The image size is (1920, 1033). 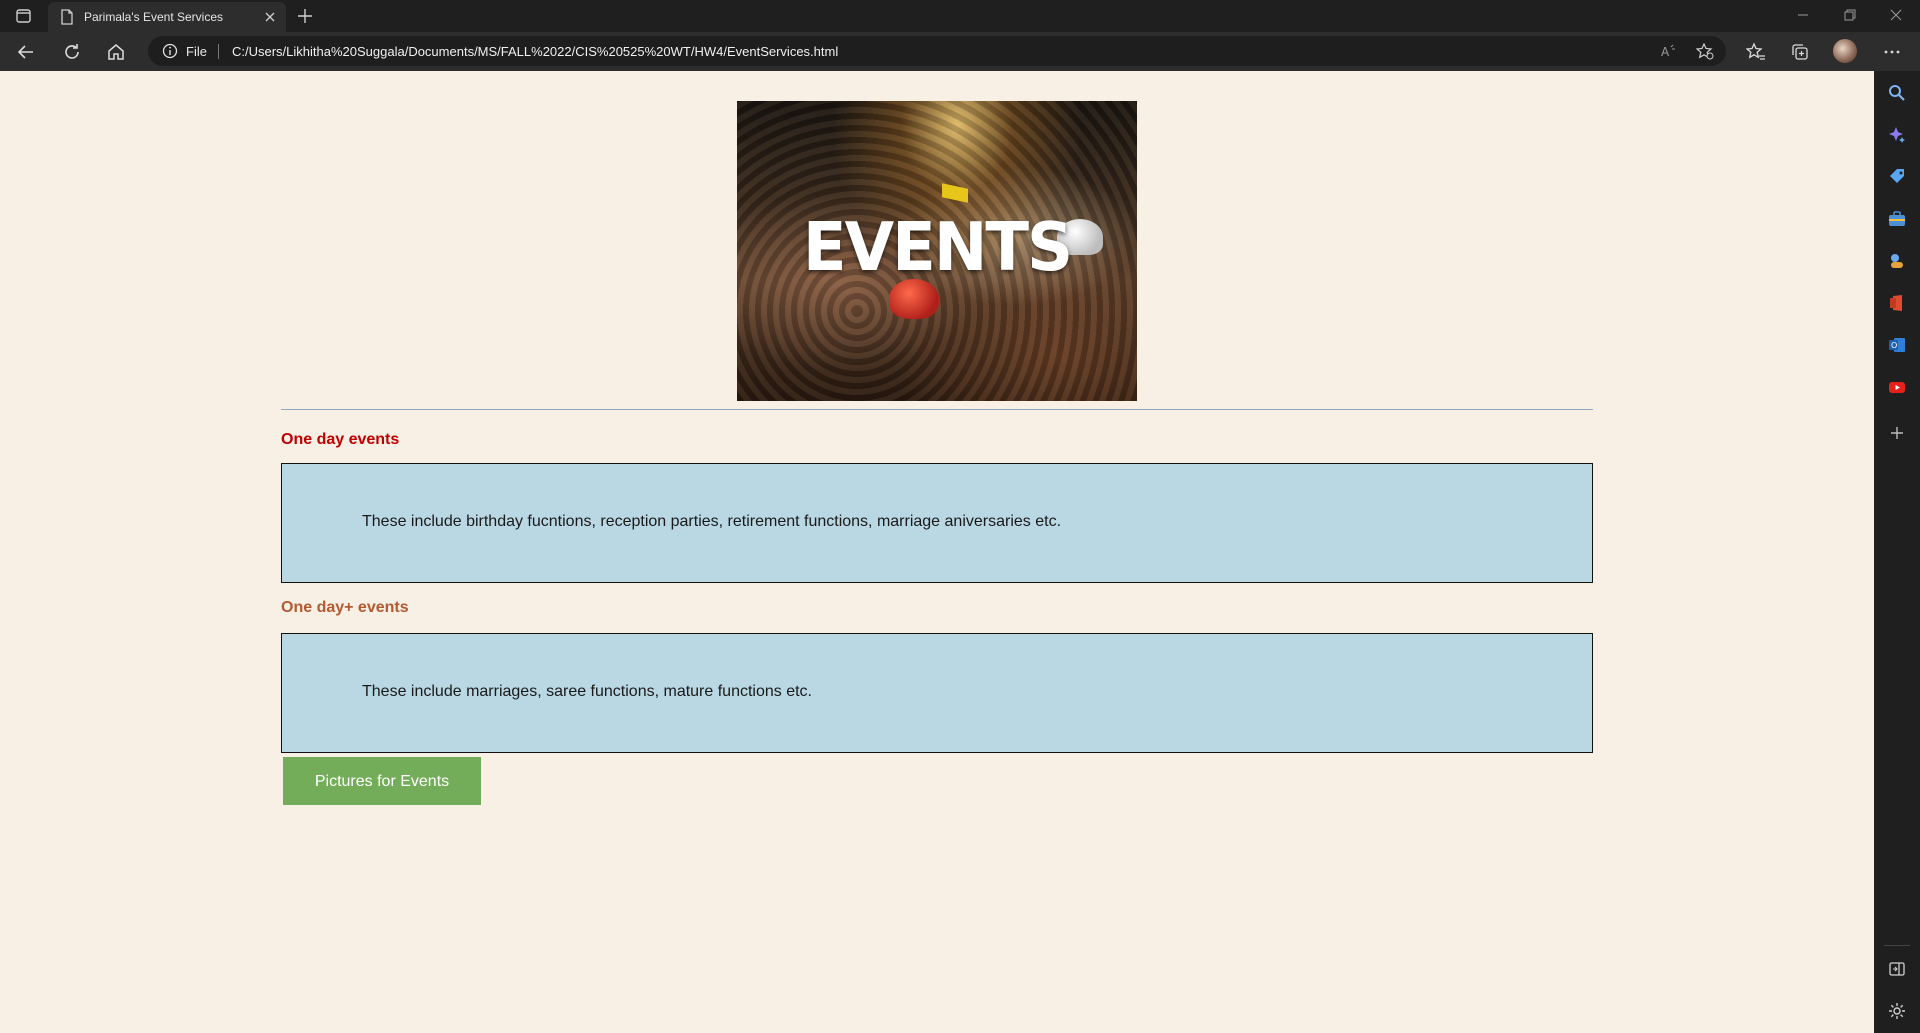 What do you see at coordinates (1896, 15) in the screenshot?
I see `window-close-icon` at bounding box center [1896, 15].